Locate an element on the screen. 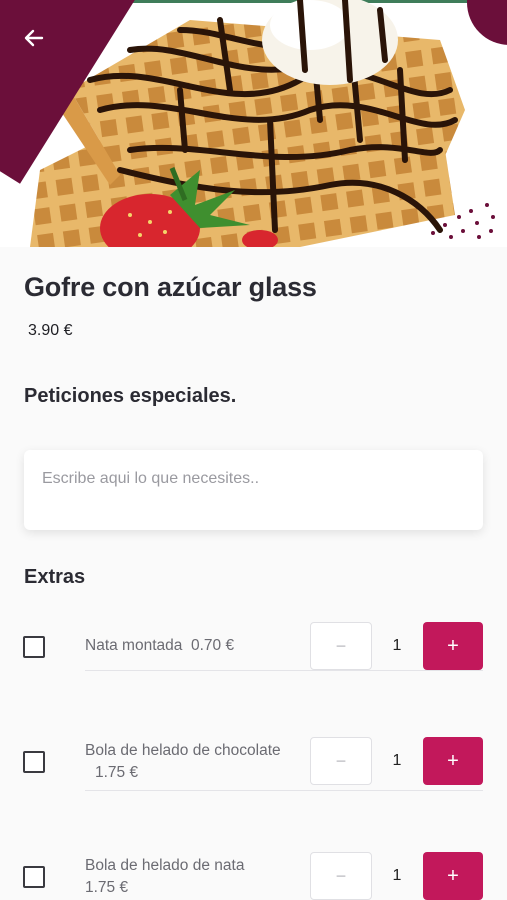 The image size is (507, 900). extra-item: Nata montada 0.70 € − 1 + is located at coordinates (253, 660).